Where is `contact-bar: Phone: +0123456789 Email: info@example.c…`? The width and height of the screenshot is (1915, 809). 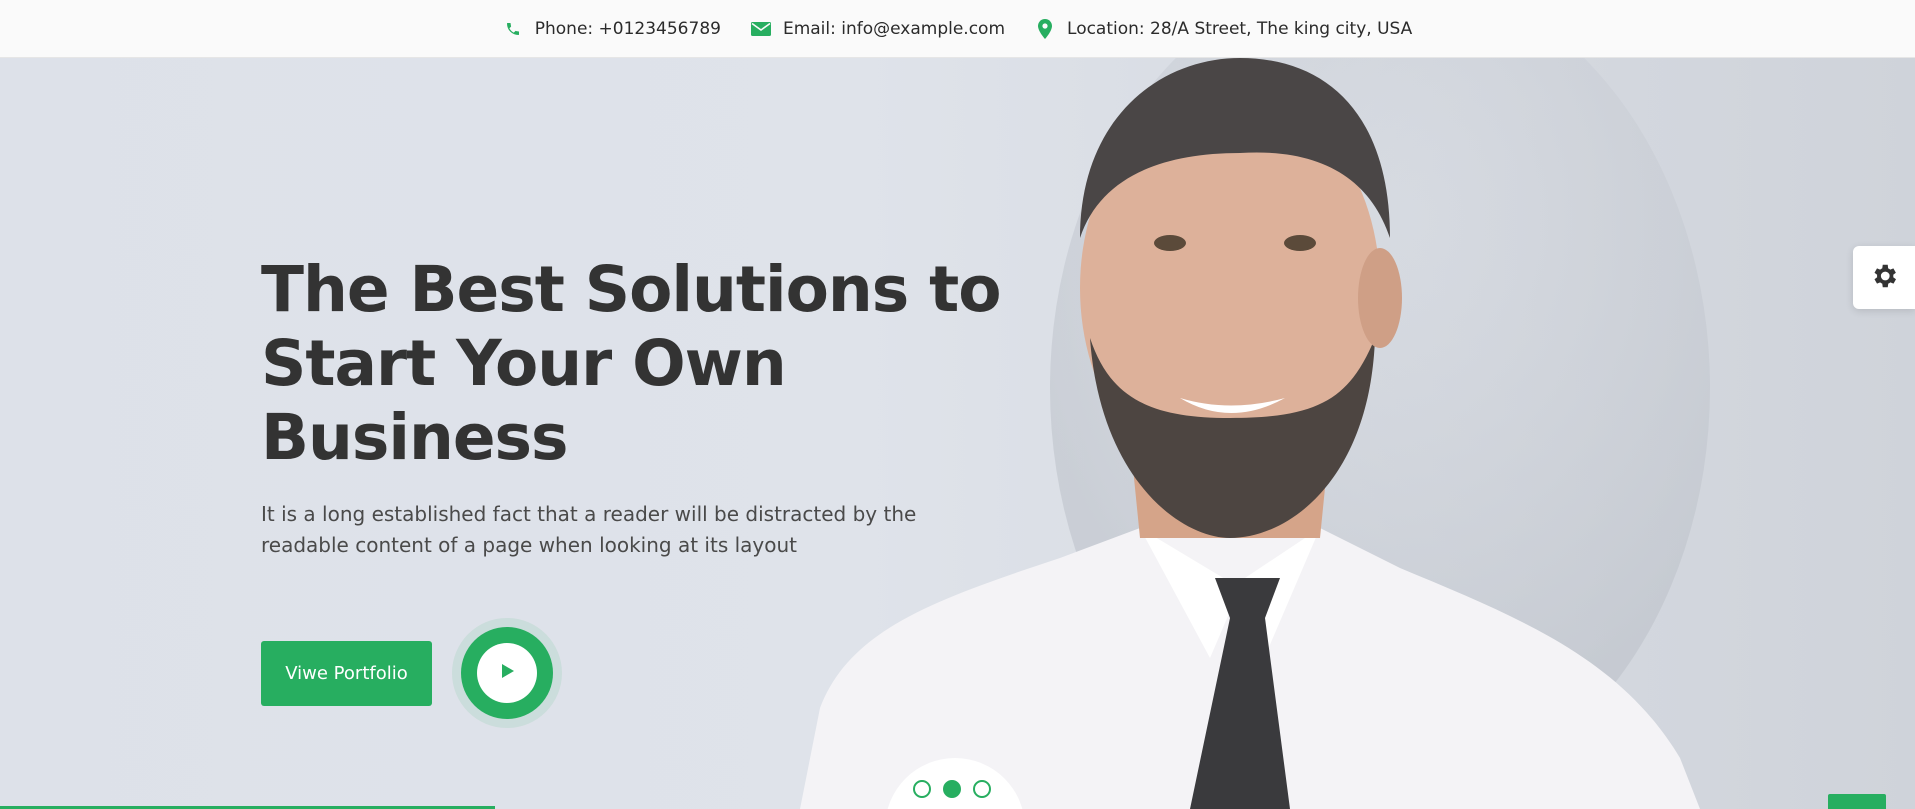 contact-bar: Phone: +0123456789 Email: info@example.c… is located at coordinates (957, 29).